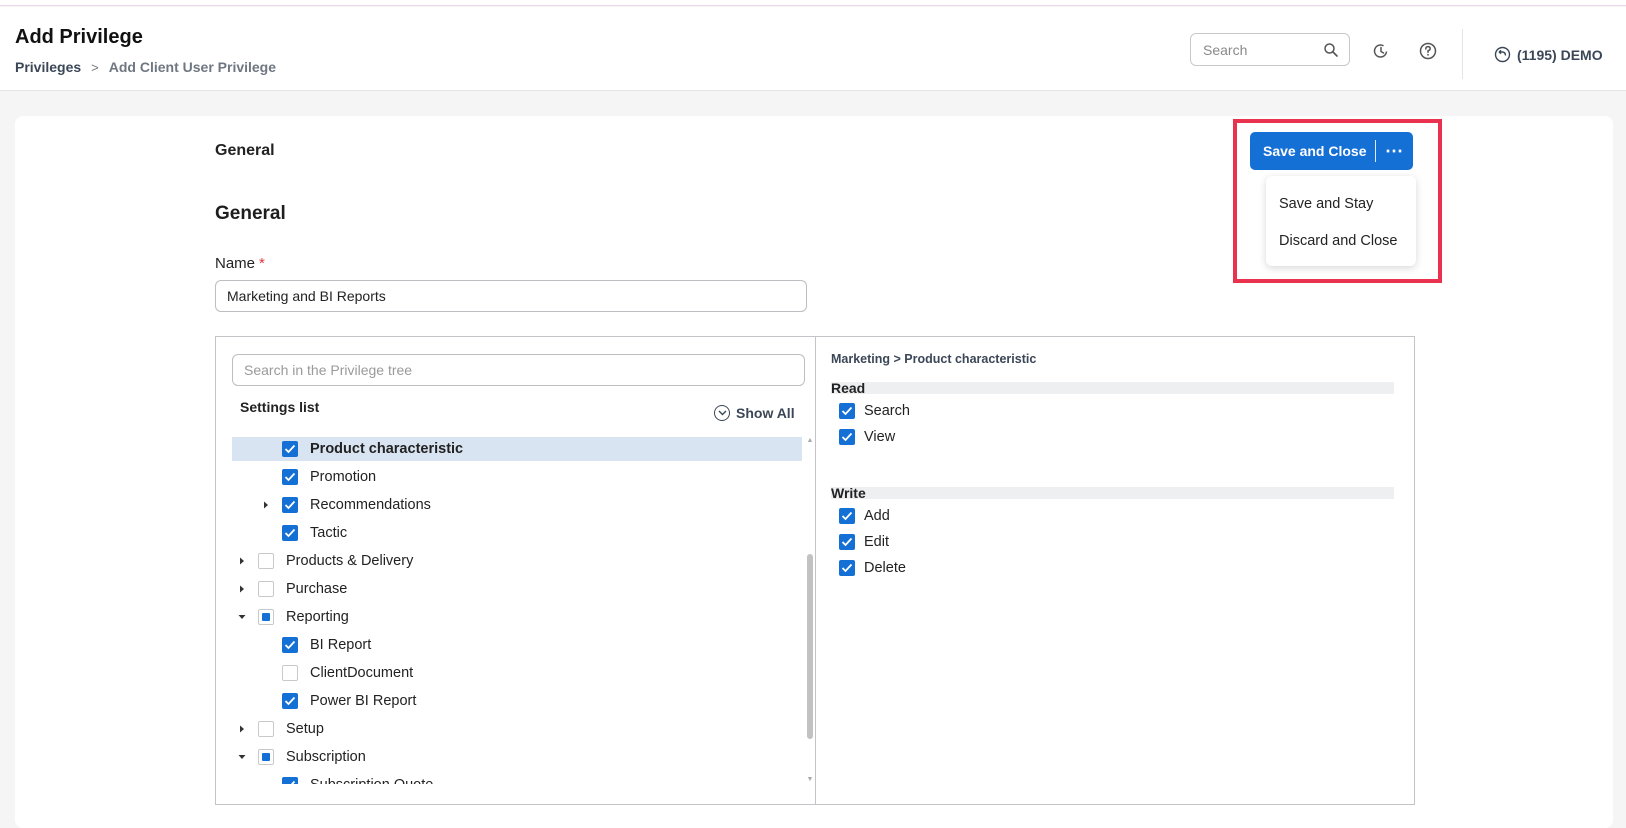 This screenshot has height=828, width=1626. Describe the element at coordinates (517, 533) in the screenshot. I see `tree-row: Tactic` at that location.